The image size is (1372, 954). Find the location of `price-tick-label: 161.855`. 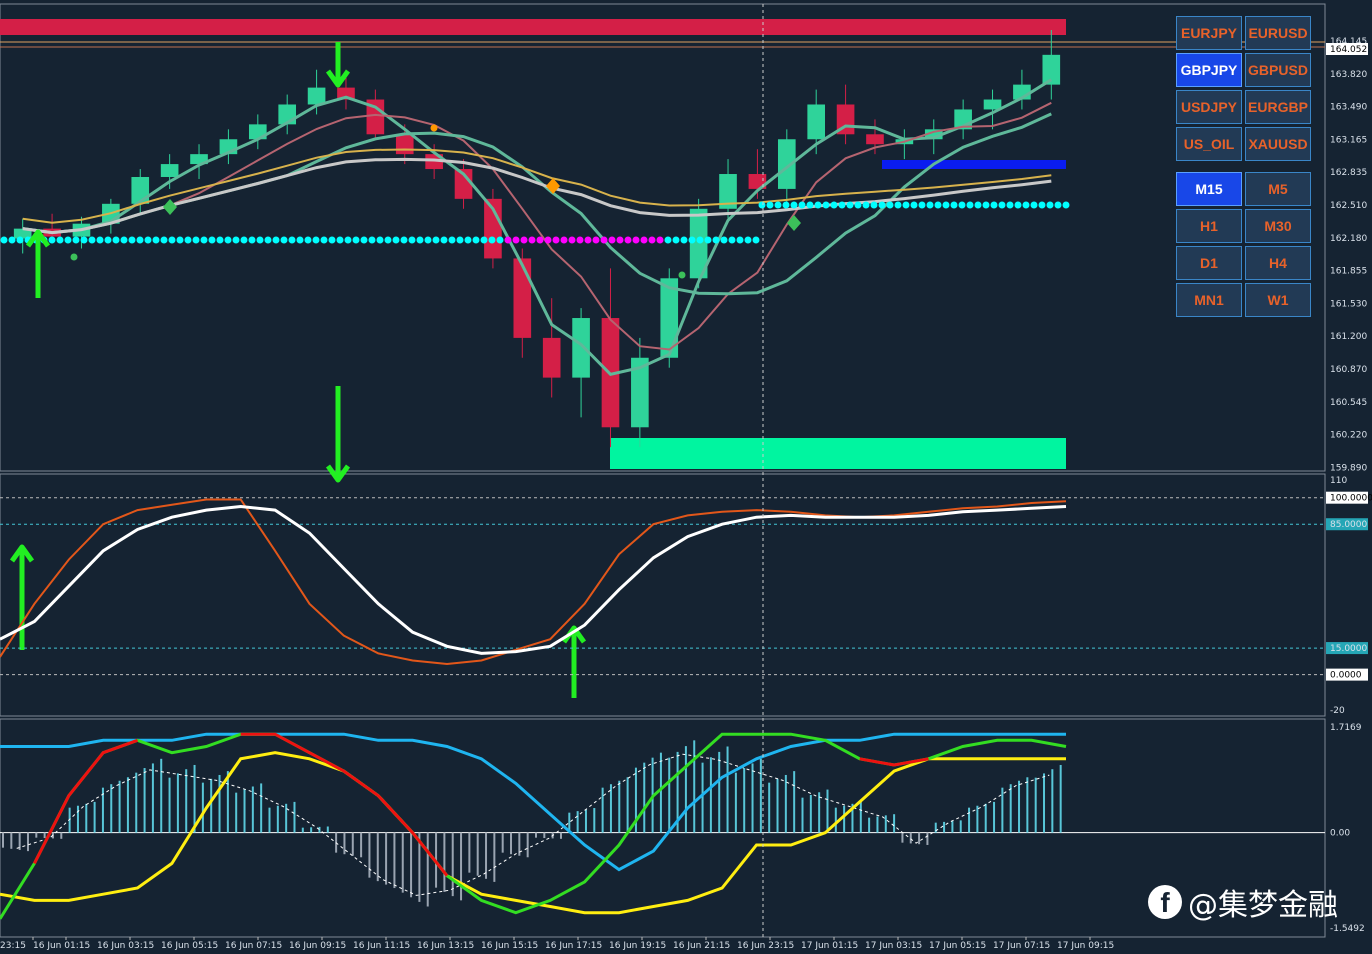

price-tick-label: 161.855 is located at coordinates (1348, 272).